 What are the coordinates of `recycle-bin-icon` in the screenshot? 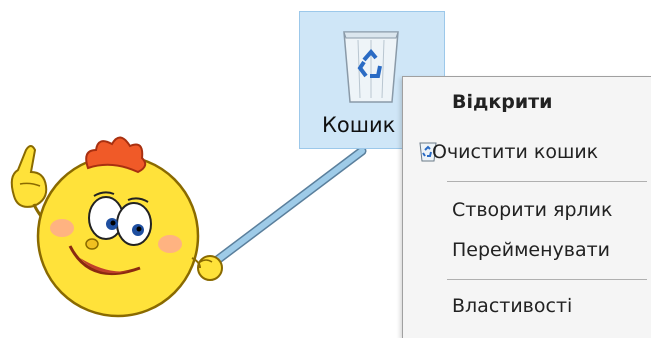 It's located at (371, 67).